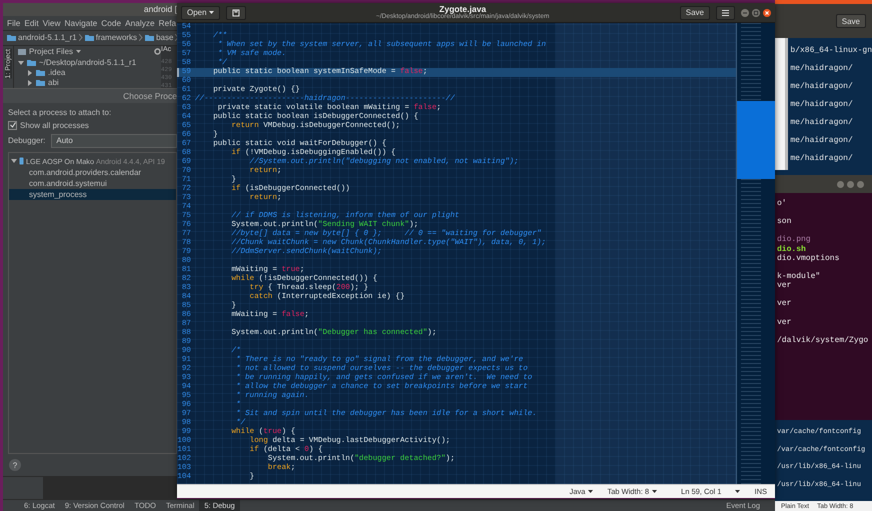 The height and width of the screenshot is (511, 872). What do you see at coordinates (160, 9) in the screenshot?
I see `window-title: android [` at bounding box center [160, 9].